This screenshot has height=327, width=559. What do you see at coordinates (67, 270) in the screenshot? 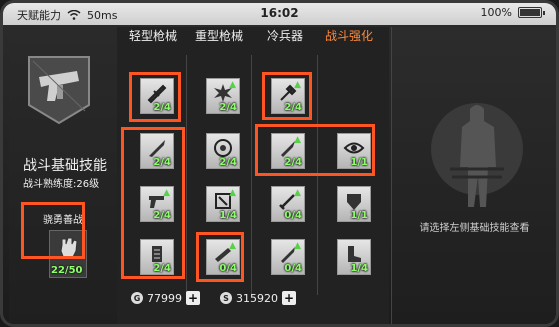
I see `brave-count: 22/50` at bounding box center [67, 270].